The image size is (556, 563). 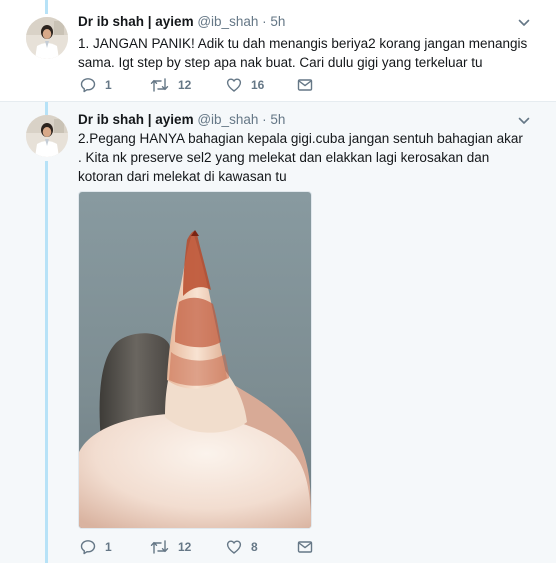 What do you see at coordinates (254, 547) in the screenshot?
I see `like-count: 8` at bounding box center [254, 547].